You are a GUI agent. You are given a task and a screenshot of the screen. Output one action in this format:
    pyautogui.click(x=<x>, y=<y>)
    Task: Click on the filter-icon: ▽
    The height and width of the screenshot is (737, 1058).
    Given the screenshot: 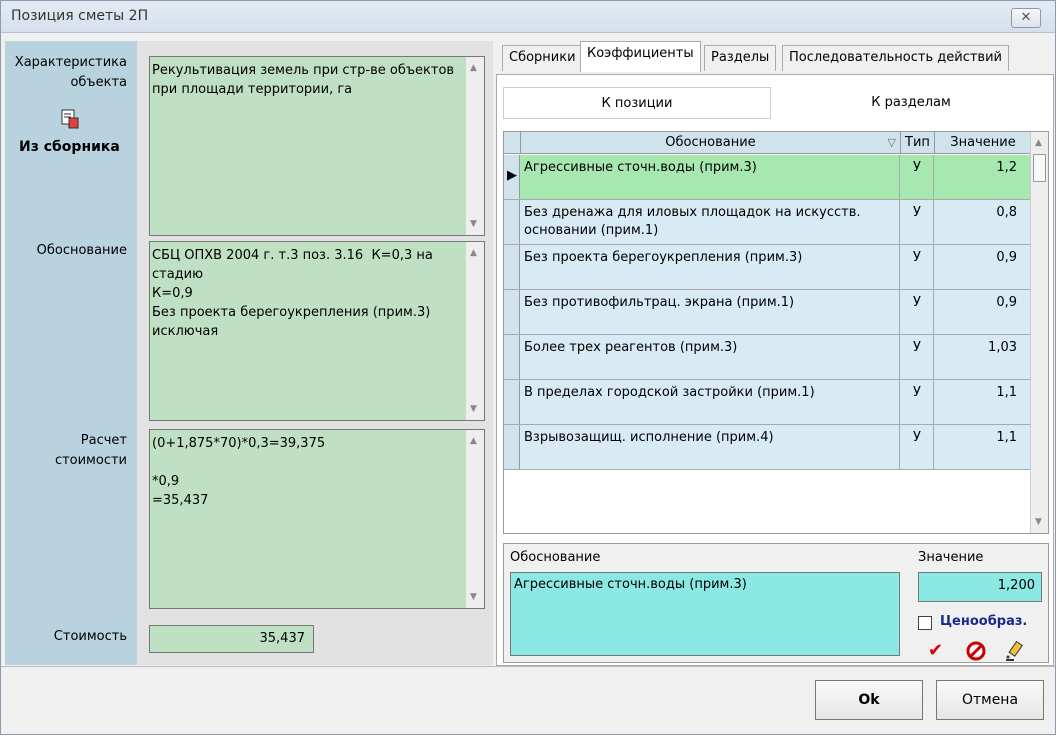 What is the action you would take?
    pyautogui.click(x=892, y=142)
    